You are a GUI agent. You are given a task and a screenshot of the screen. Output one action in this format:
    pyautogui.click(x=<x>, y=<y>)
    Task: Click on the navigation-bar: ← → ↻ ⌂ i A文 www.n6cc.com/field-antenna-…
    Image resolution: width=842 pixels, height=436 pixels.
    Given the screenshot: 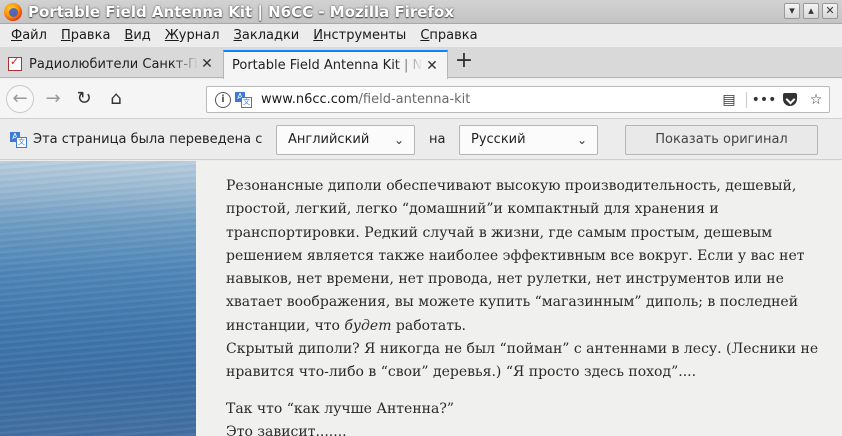 What is the action you would take?
    pyautogui.click(x=421, y=99)
    